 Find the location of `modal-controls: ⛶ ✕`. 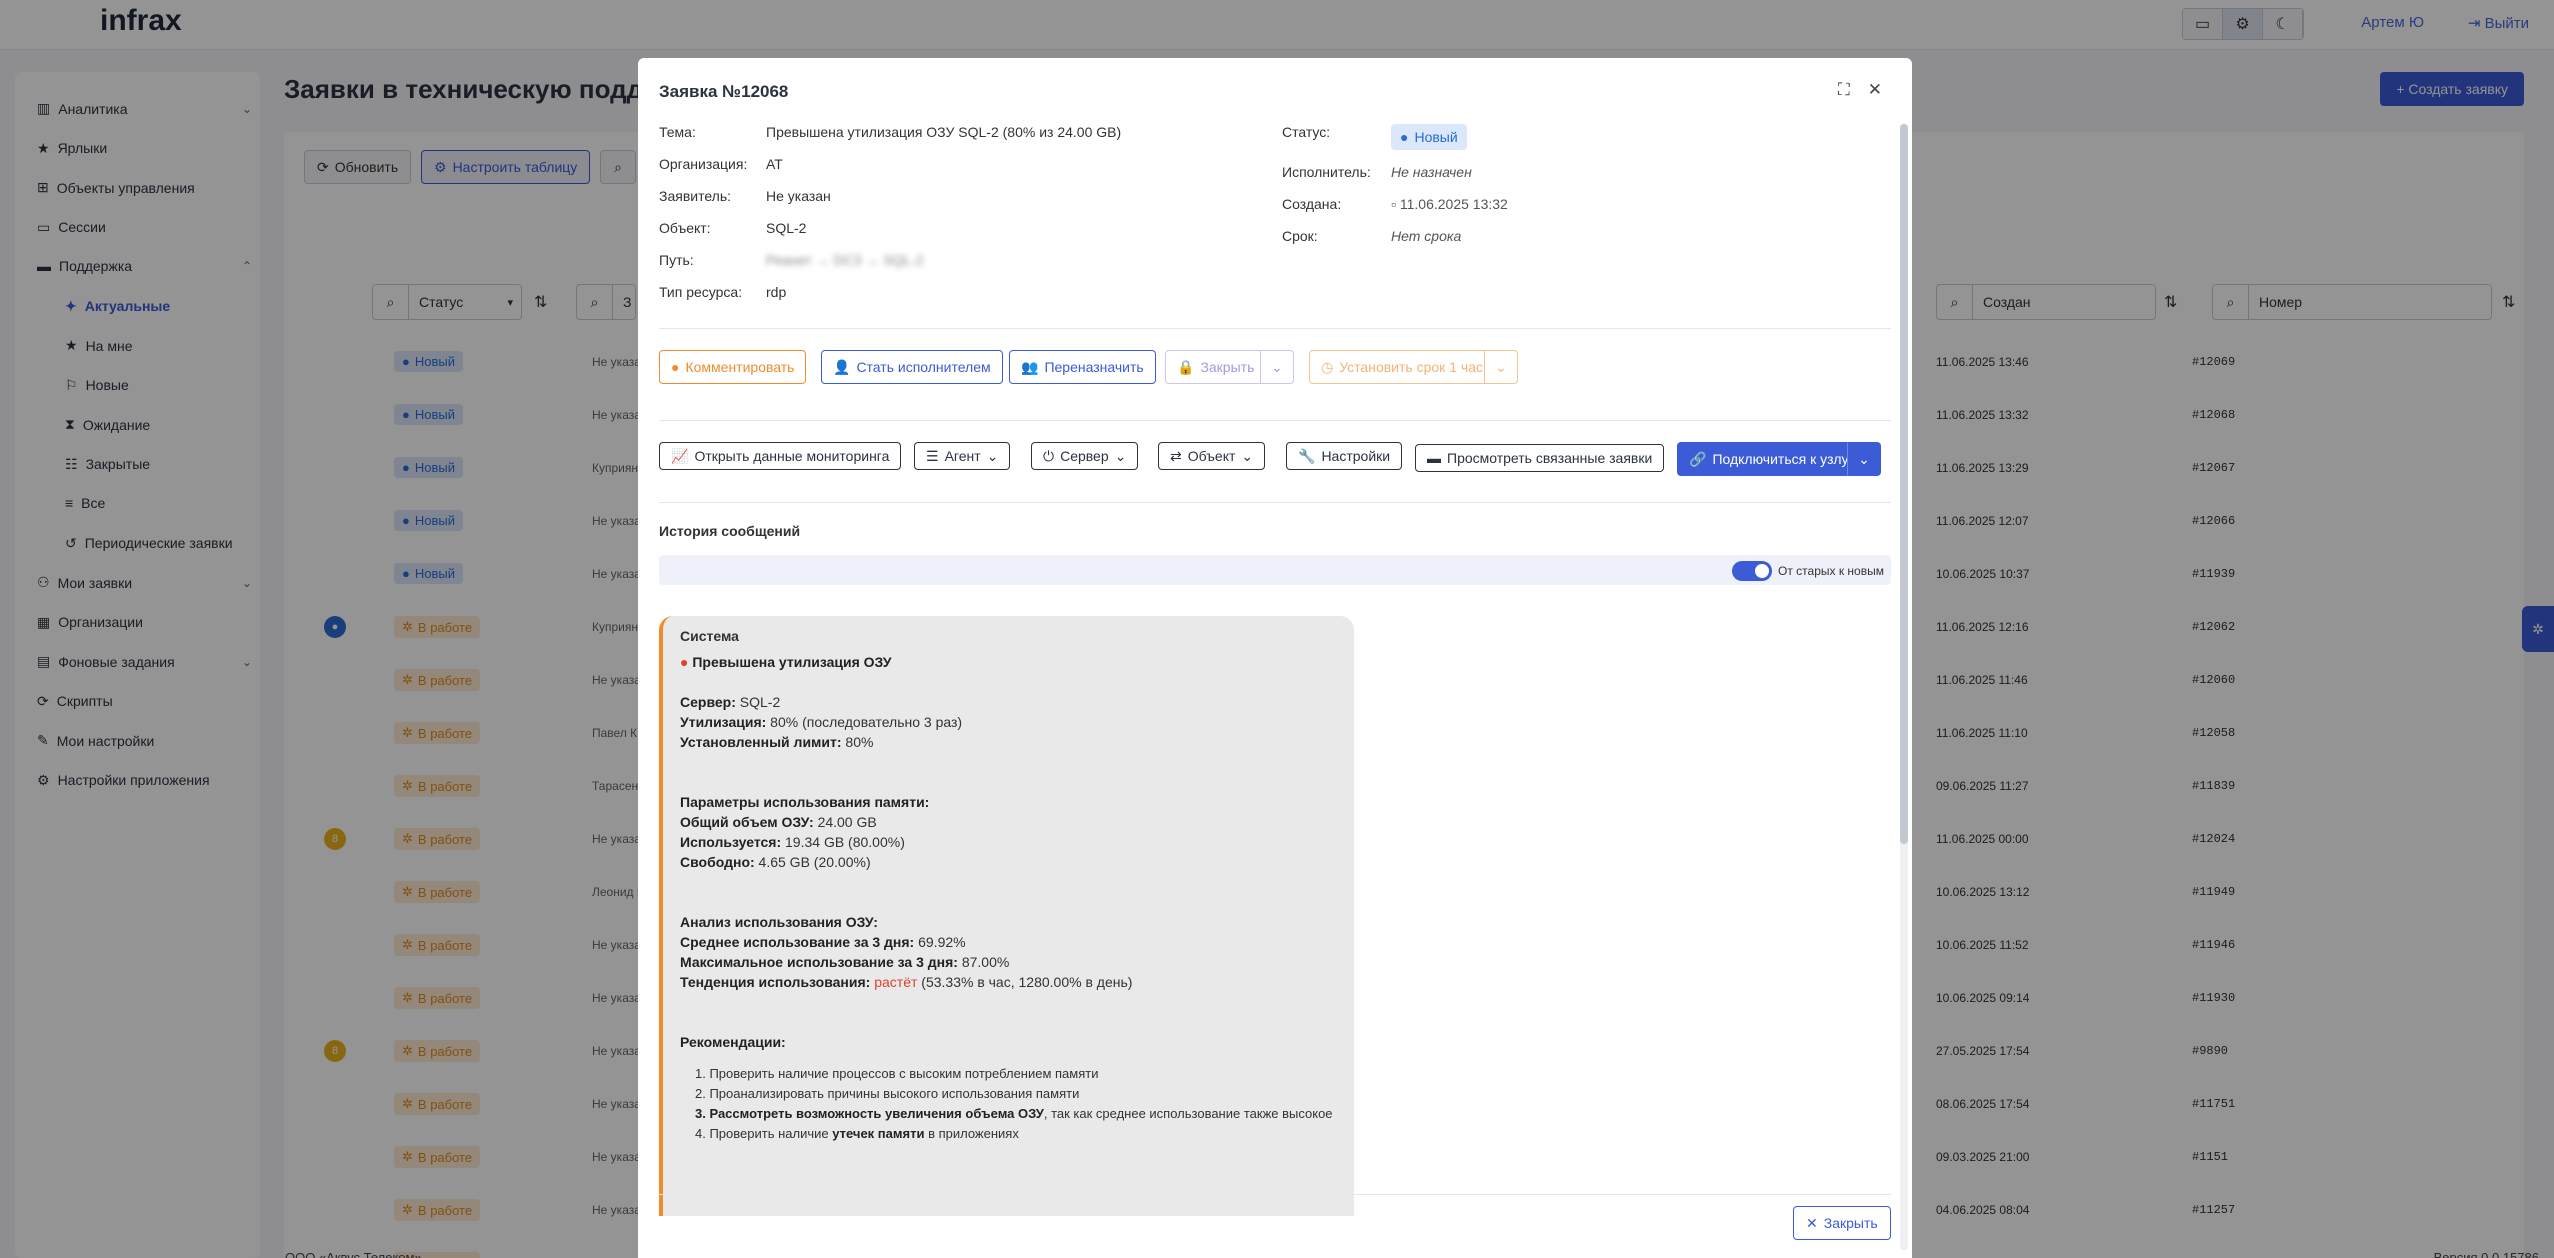

modal-controls: ⛶ ✕ is located at coordinates (1860, 90).